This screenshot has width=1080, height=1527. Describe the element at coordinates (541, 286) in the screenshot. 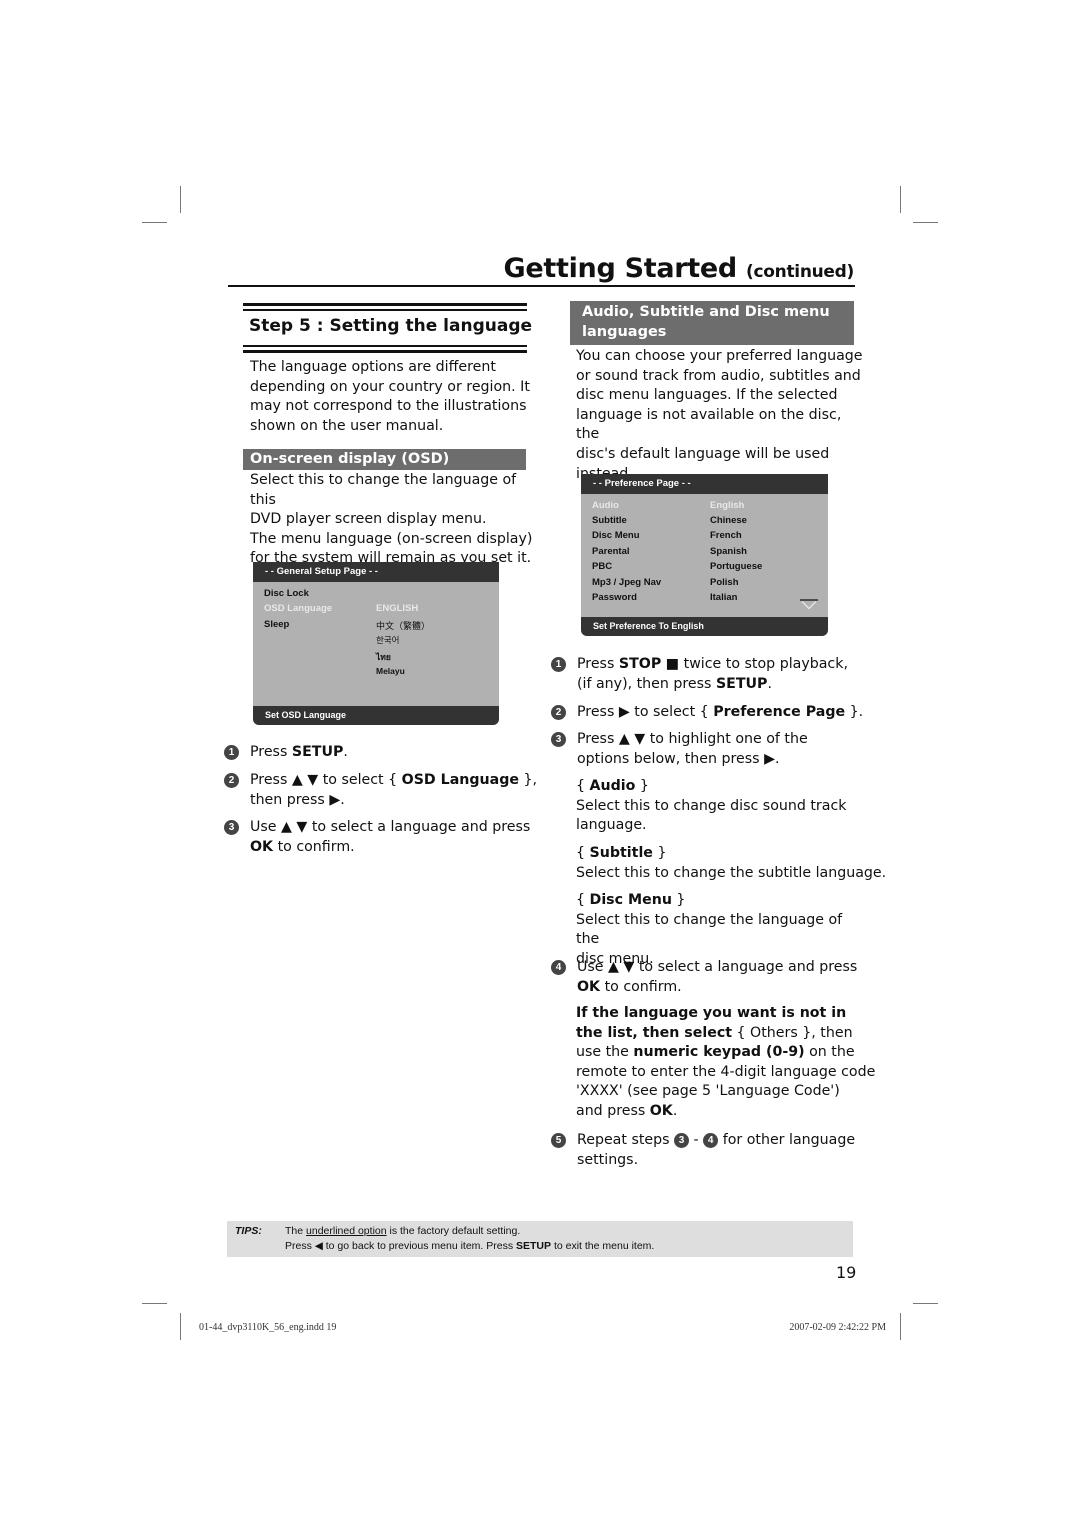

I see `header-rule` at that location.